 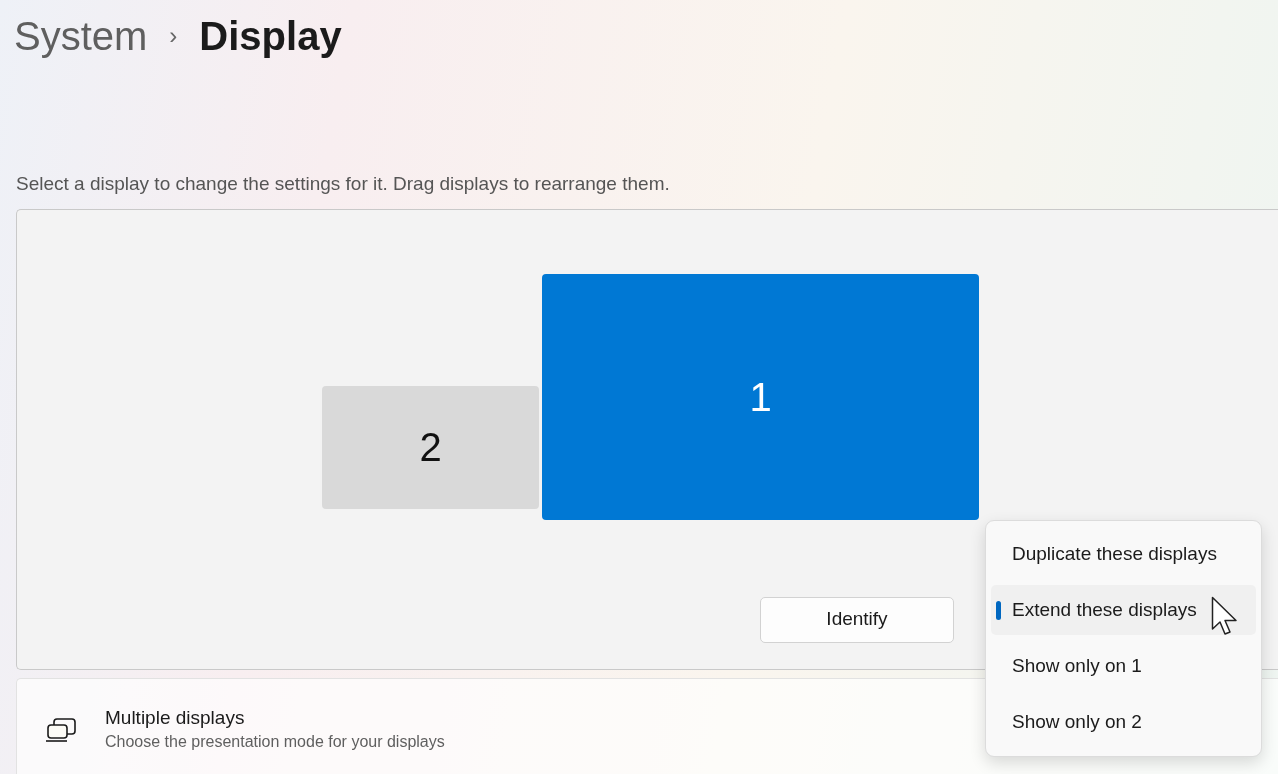 What do you see at coordinates (175, 717) in the screenshot?
I see `setting-title: Multiple displays` at bounding box center [175, 717].